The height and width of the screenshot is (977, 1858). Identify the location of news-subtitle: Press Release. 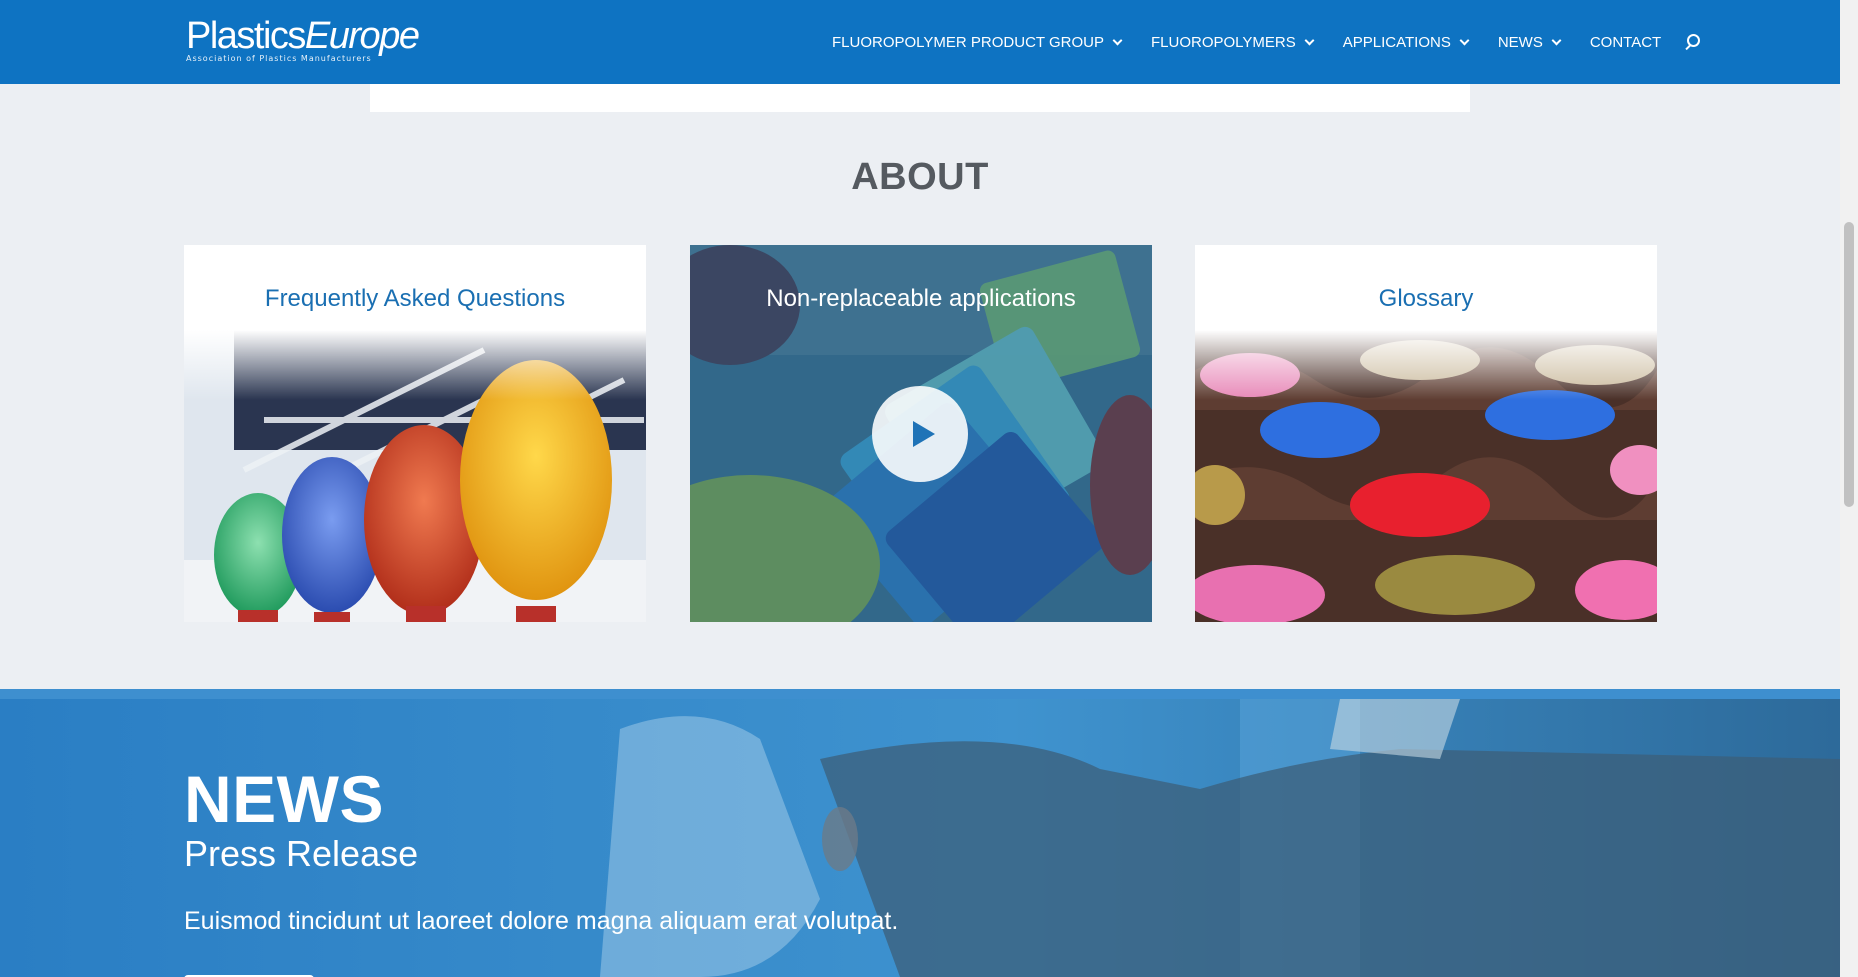
(301, 853).